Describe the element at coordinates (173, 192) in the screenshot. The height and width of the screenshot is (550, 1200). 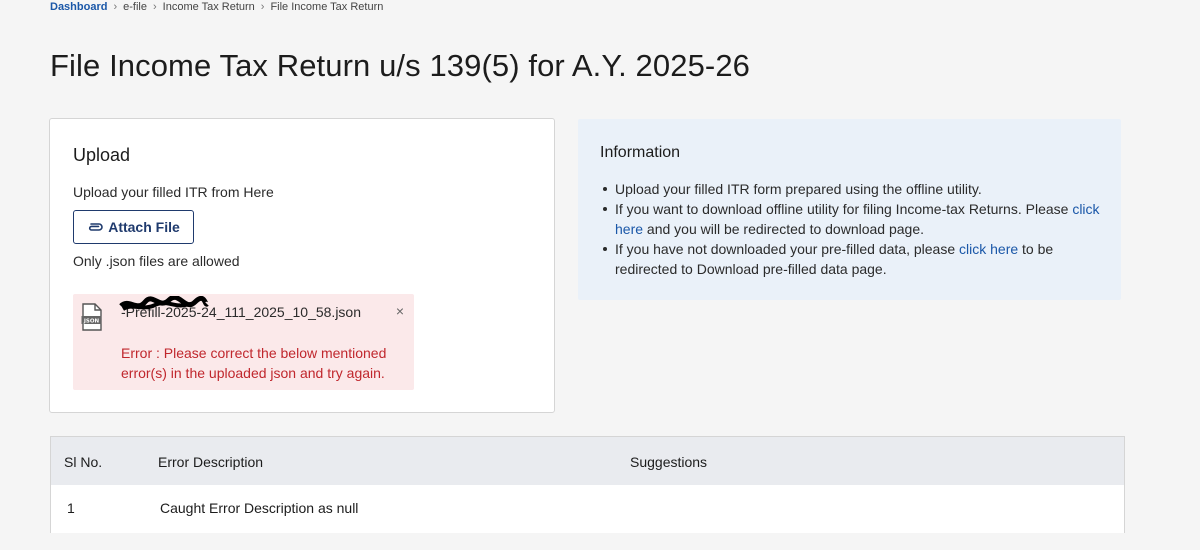
I see `upload-hint: Upload your filled ITR from Here` at that location.